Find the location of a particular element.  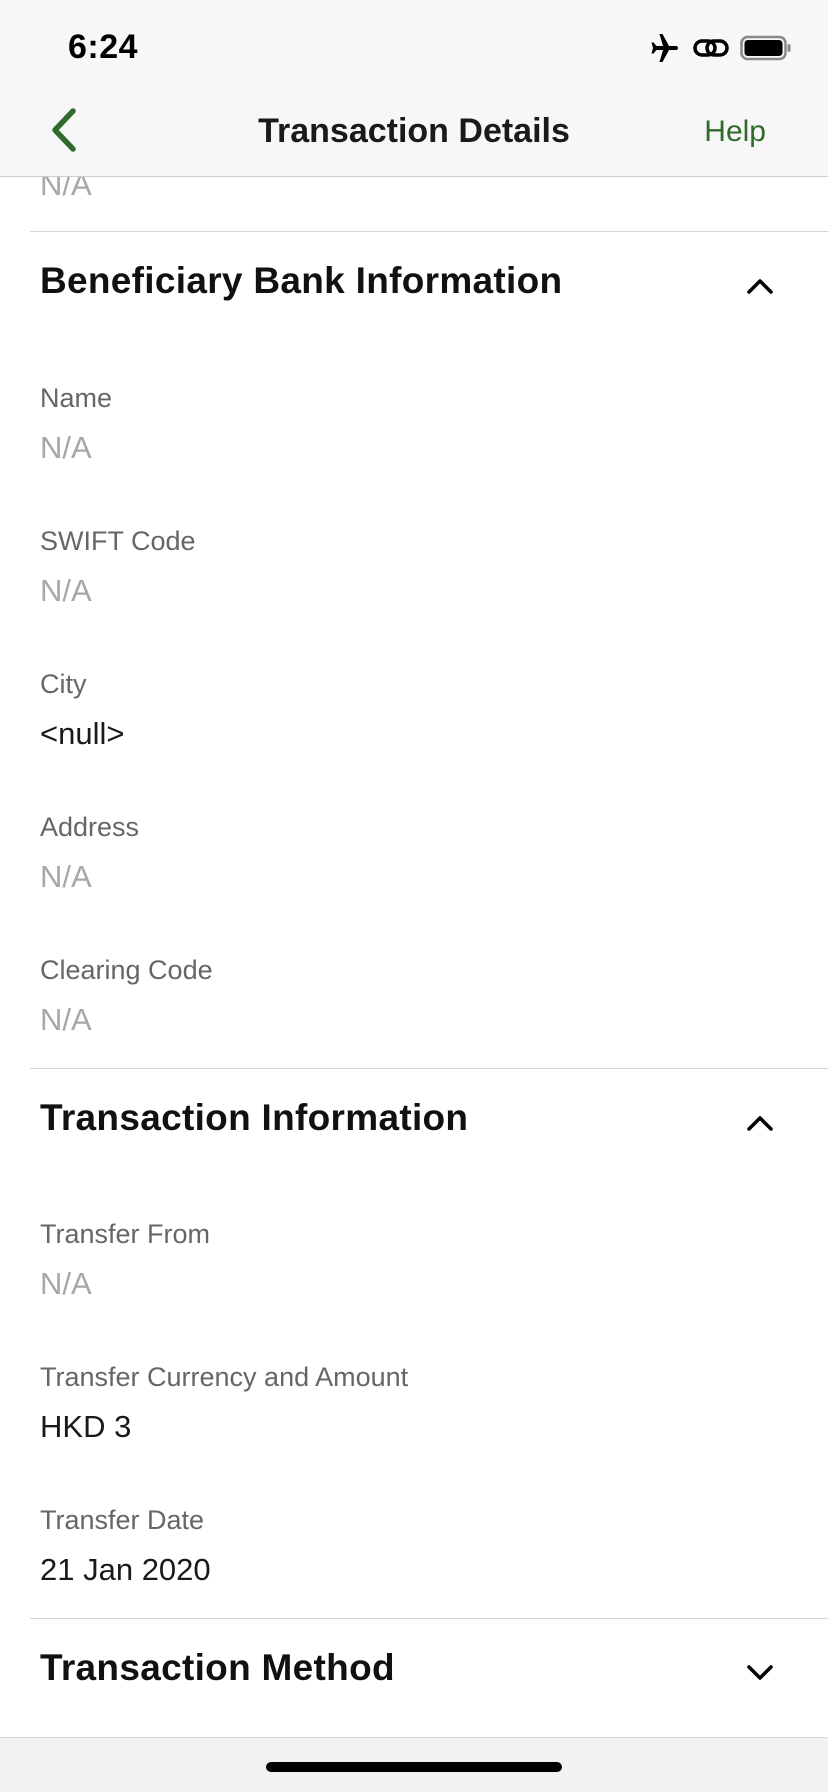

field-value-clearing-code: N/A is located at coordinates (66, 1019).